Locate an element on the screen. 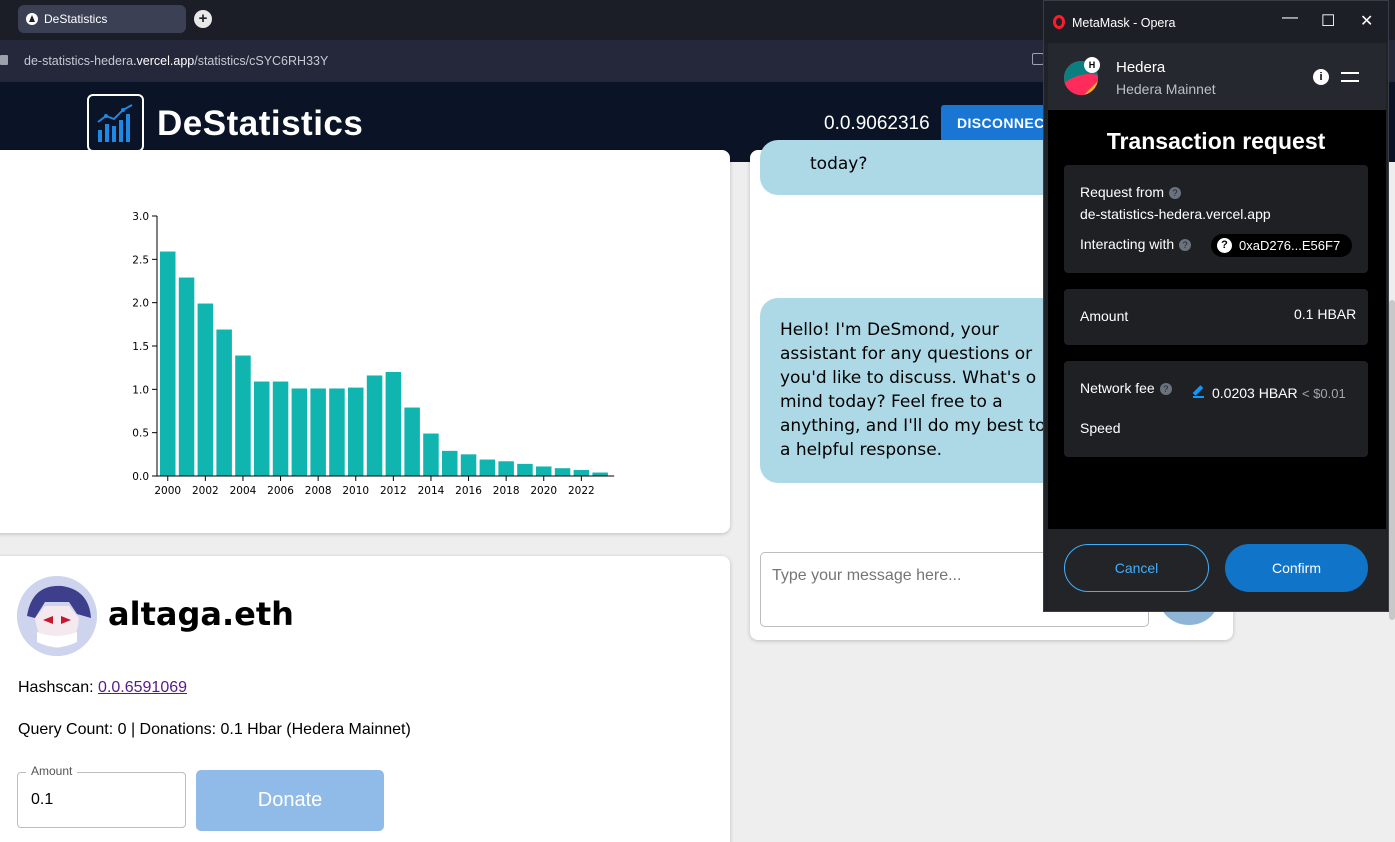 The height and width of the screenshot is (842, 1395). username: altaga.eth is located at coordinates (201, 614).